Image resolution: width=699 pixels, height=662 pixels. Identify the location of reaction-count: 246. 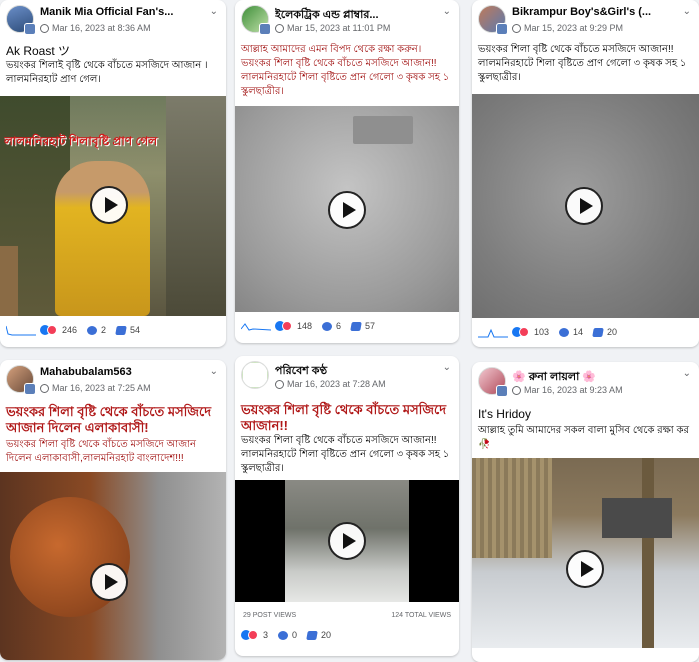
(69, 330).